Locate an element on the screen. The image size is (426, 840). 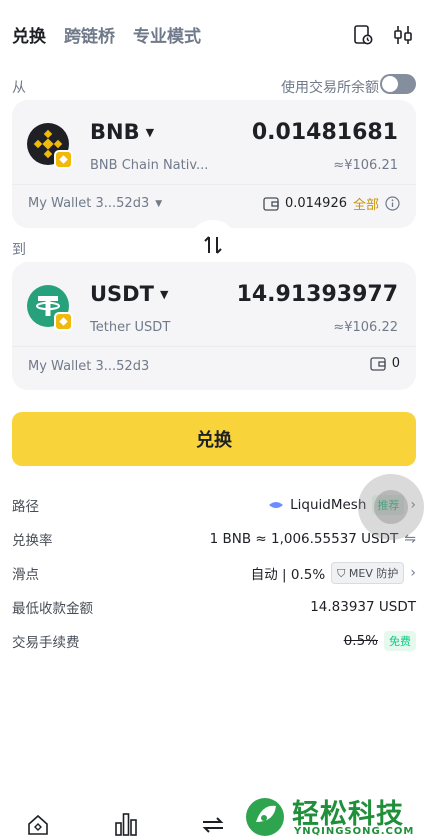
fee-label: 交易手续费 is located at coordinates (46, 643).